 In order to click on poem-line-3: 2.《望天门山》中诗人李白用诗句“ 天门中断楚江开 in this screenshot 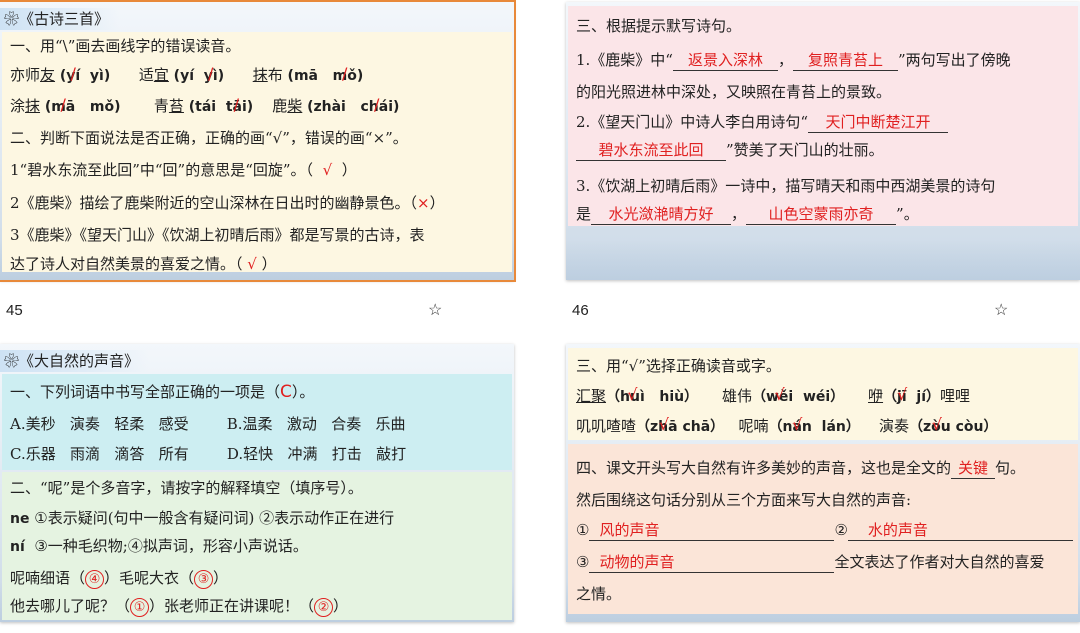, I will do `click(762, 122)`.